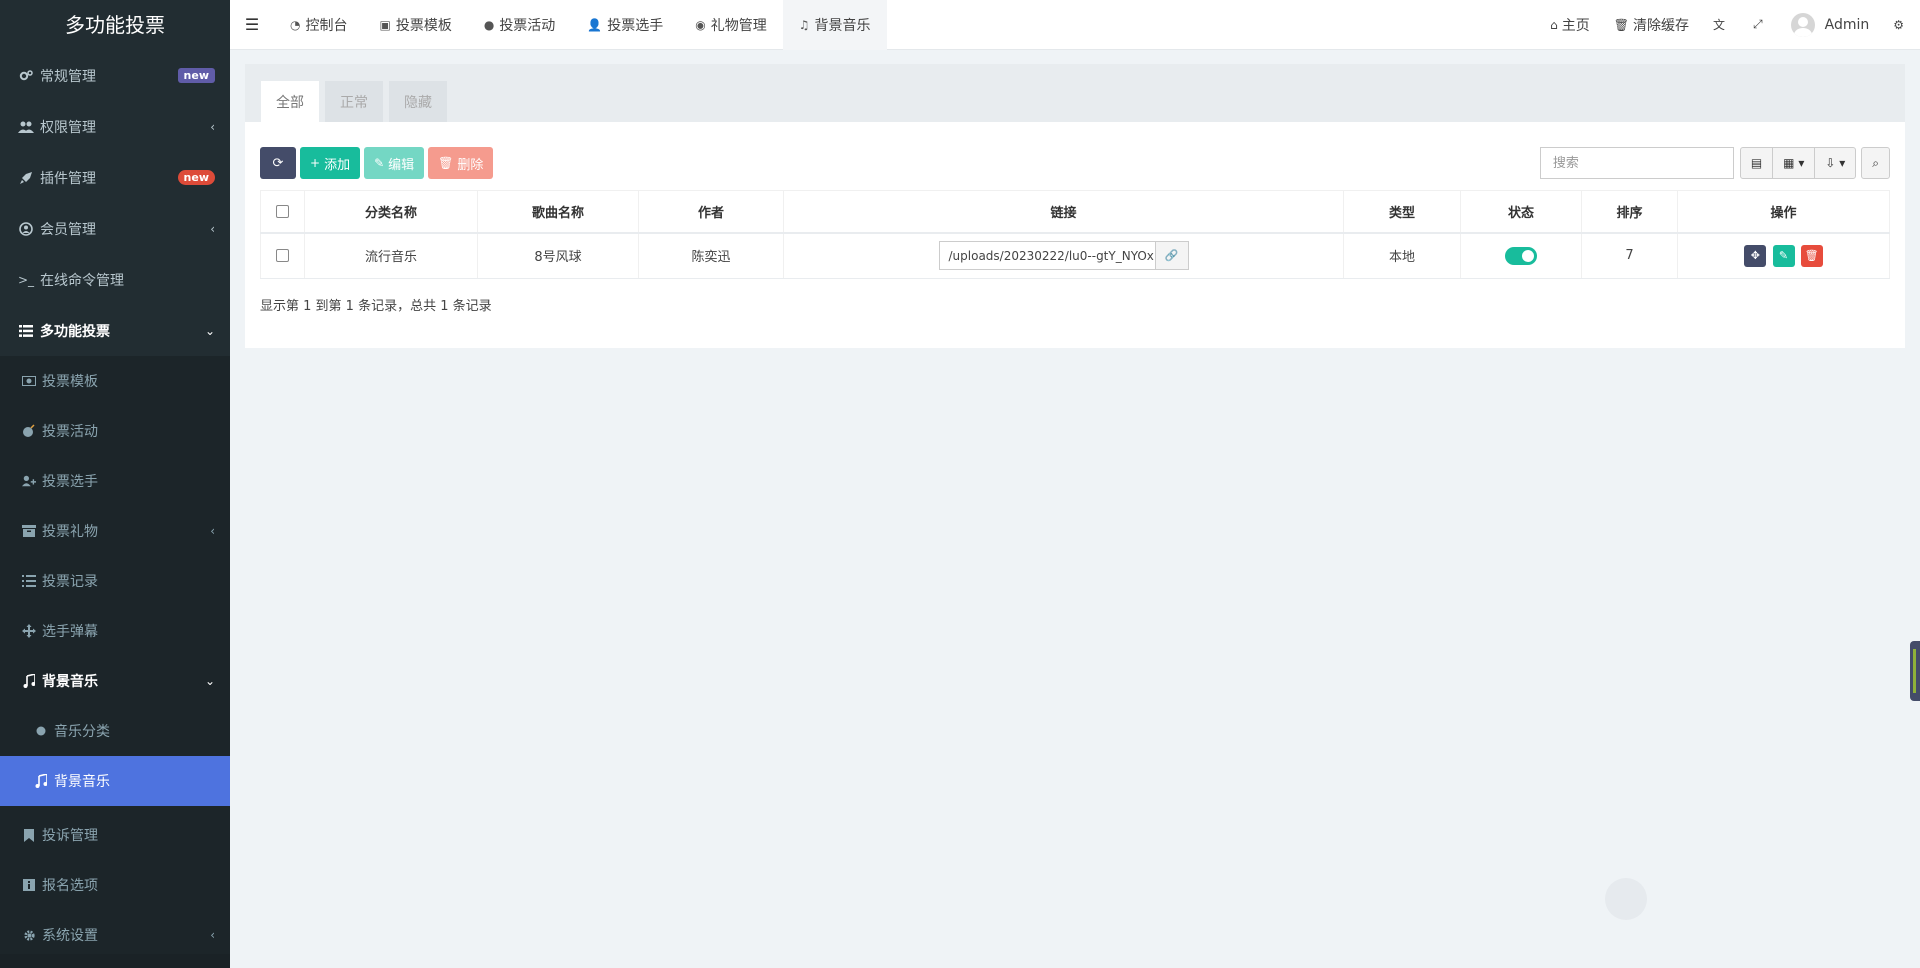  I want to click on tab-bg-music: ♫ 背景音乐, so click(834, 25).